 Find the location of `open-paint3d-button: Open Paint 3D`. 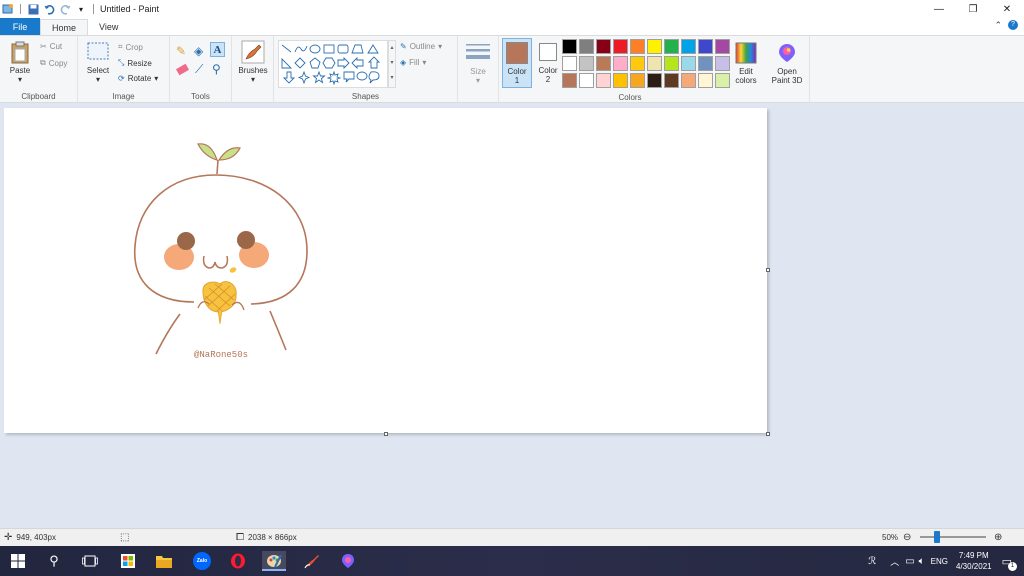

open-paint3d-button: Open Paint 3D is located at coordinates (787, 63).